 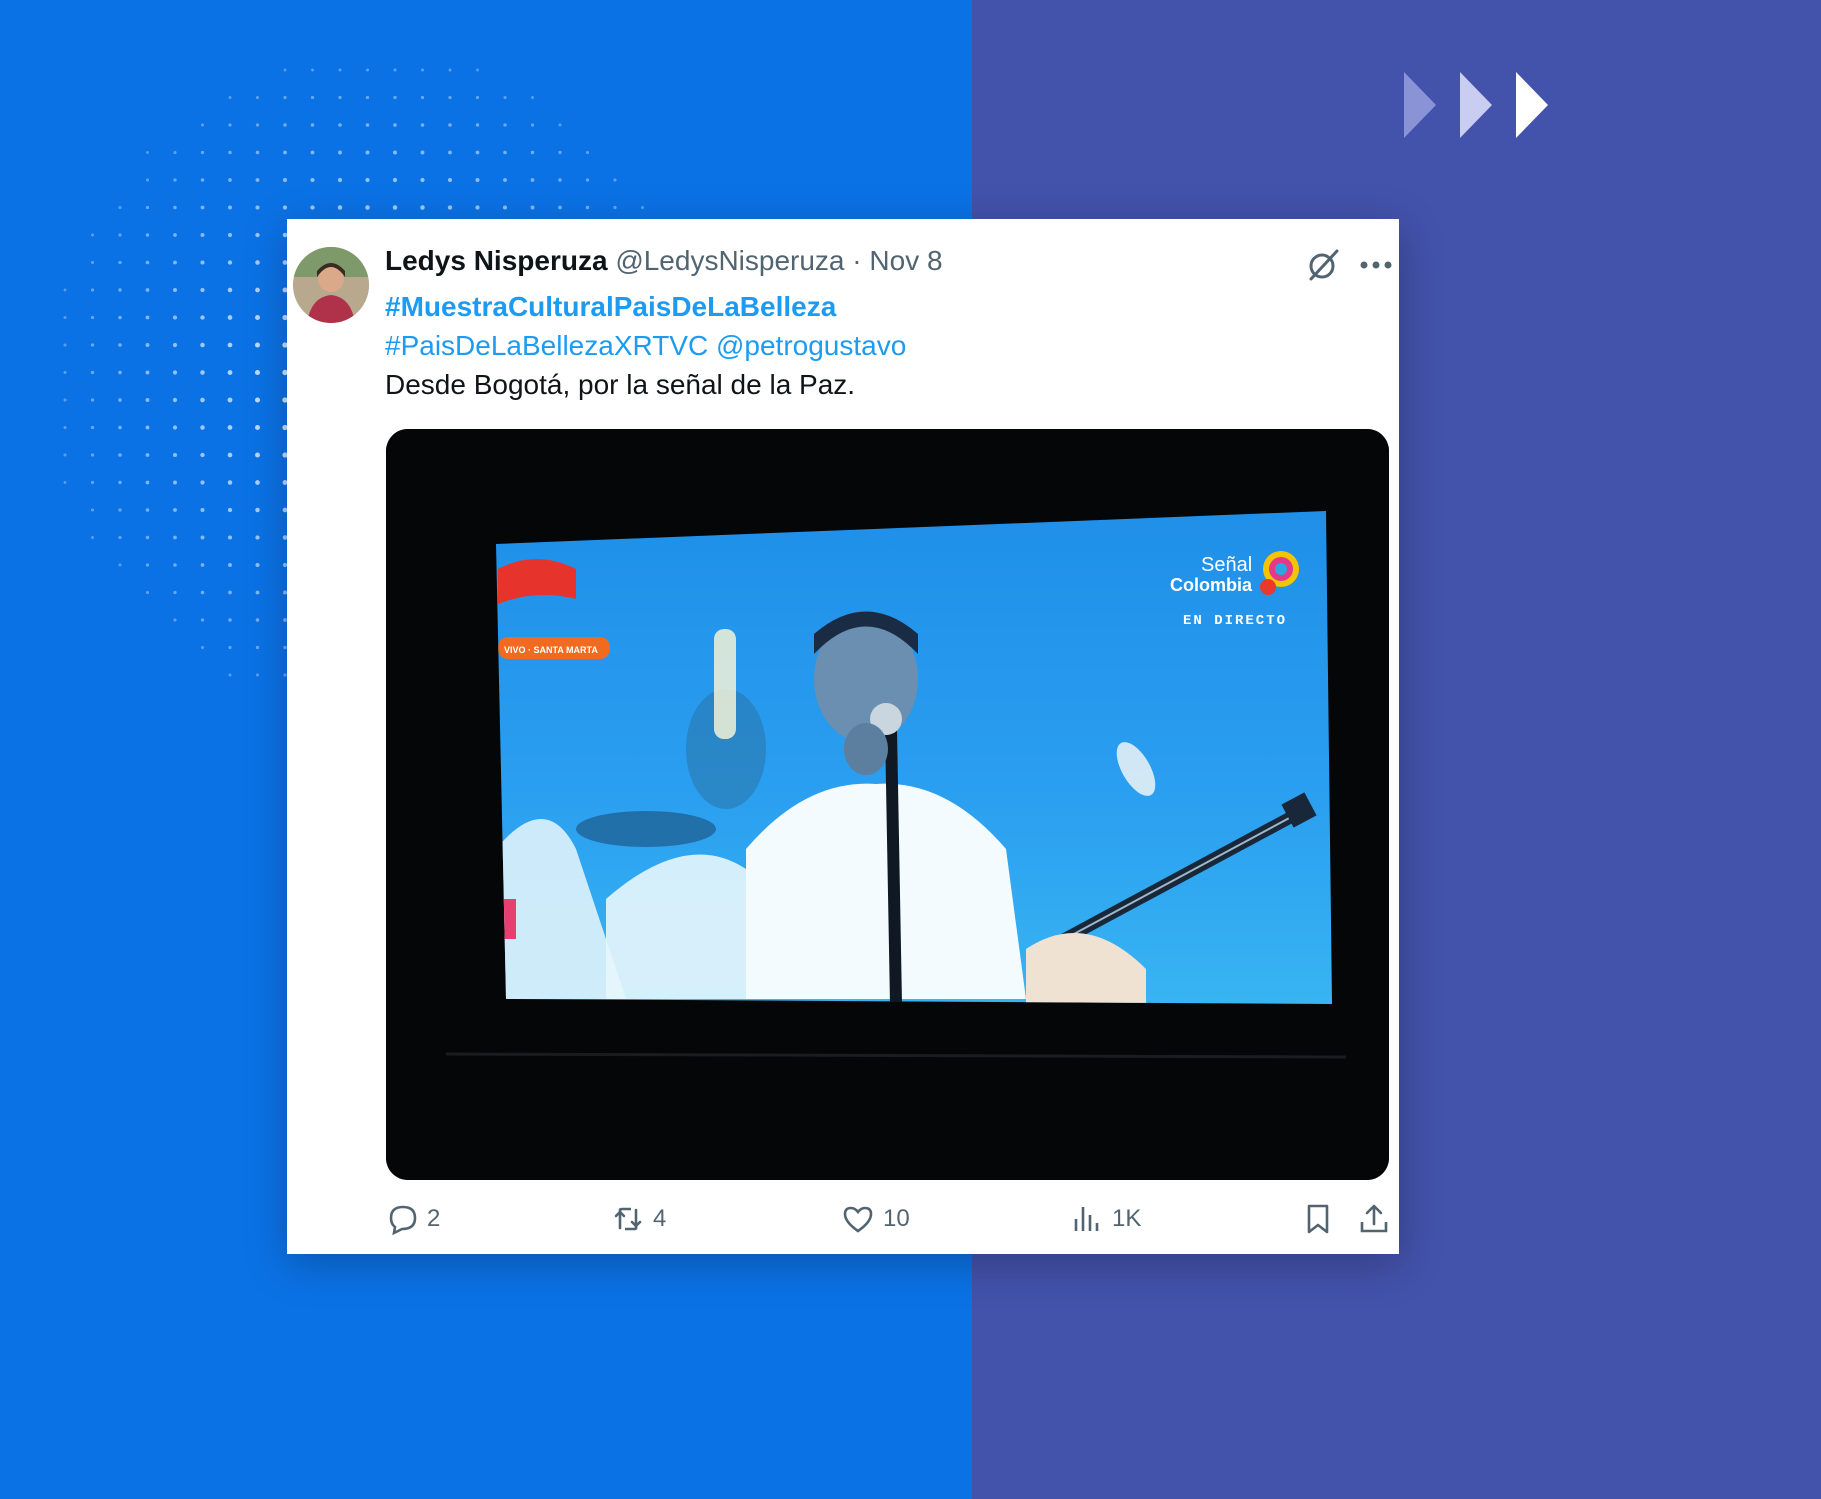 What do you see at coordinates (858, 1219) in the screenshot?
I see `heart-icon` at bounding box center [858, 1219].